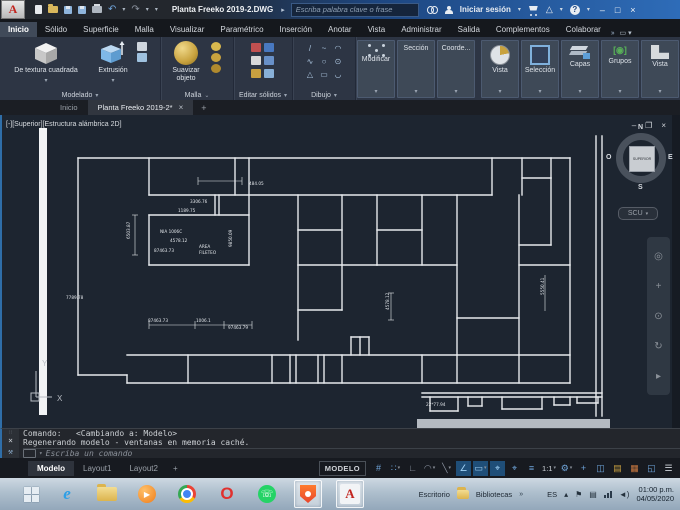  What do you see at coordinates (18, 29) in the screenshot?
I see `ribbon-tab-inicio: Inicio` at bounding box center [18, 29].